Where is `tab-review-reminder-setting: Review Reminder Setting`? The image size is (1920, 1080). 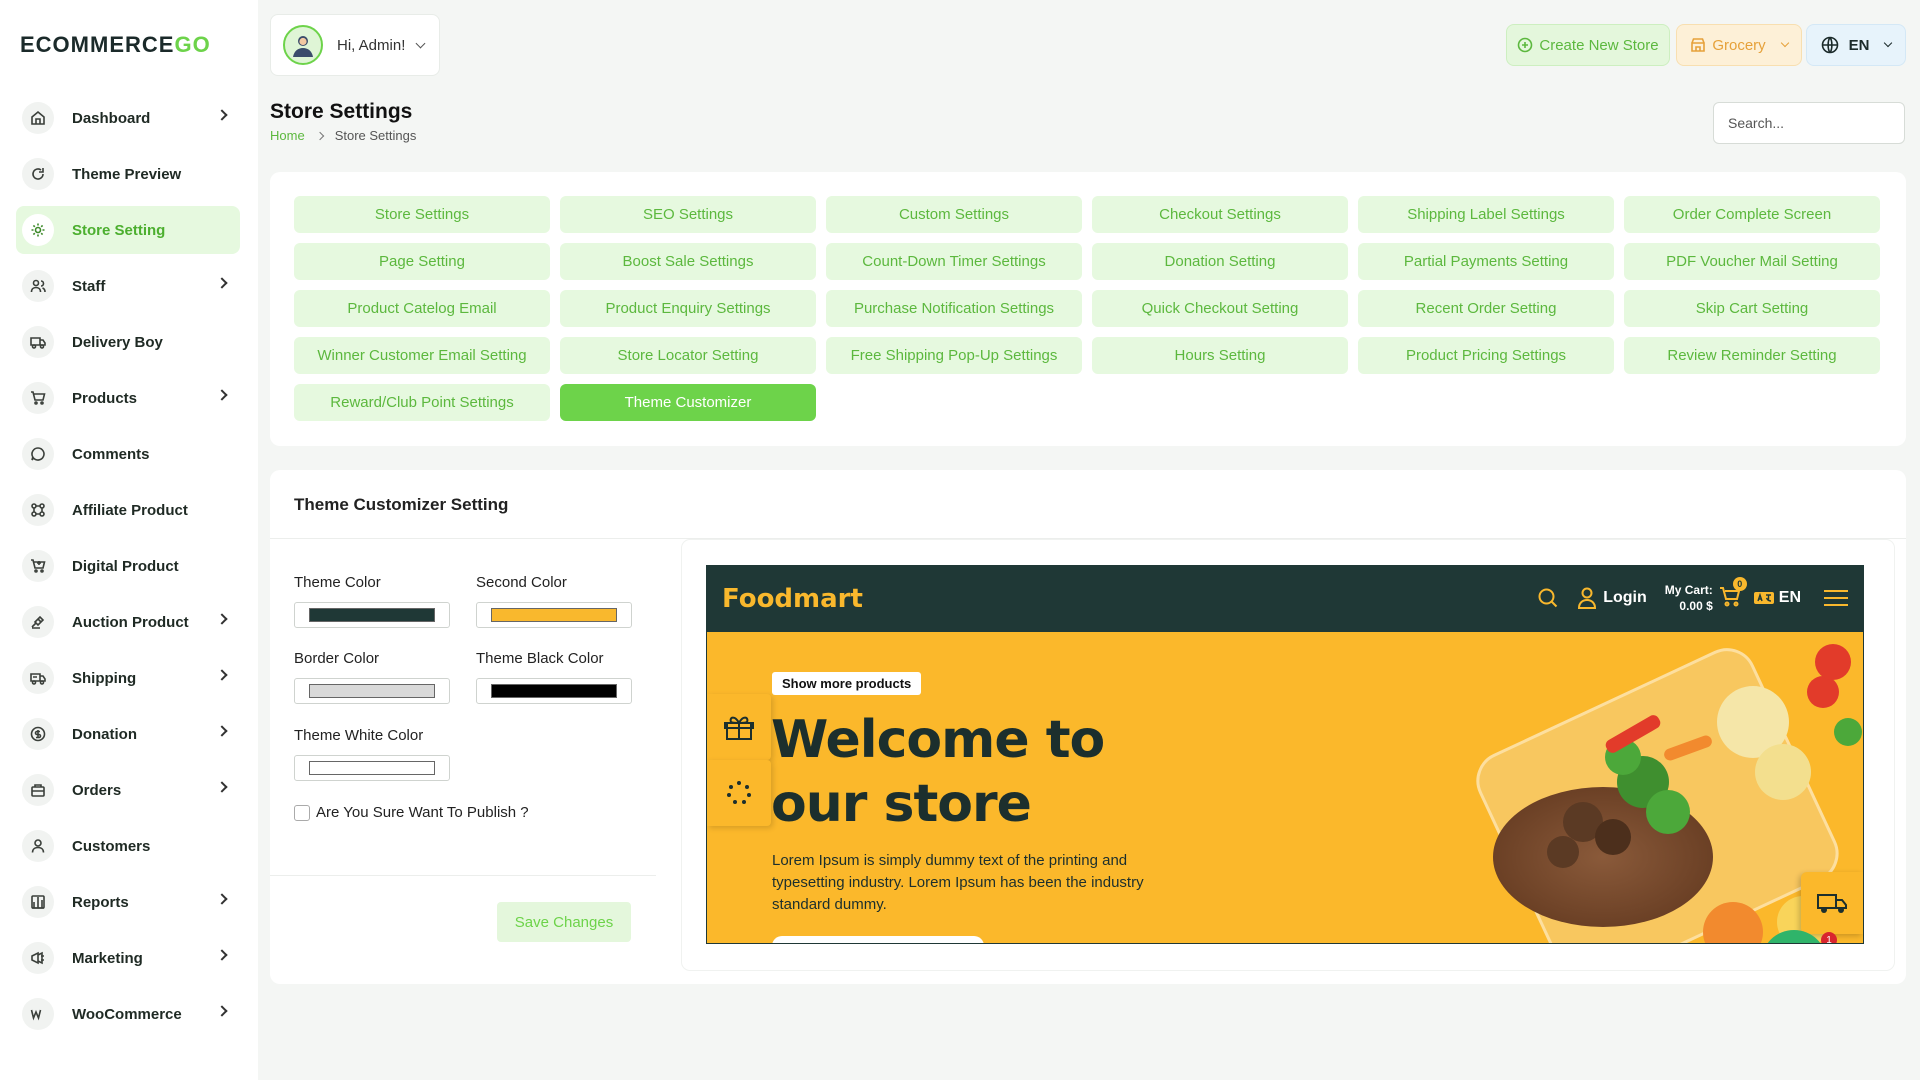
tab-review-reminder-setting: Review Reminder Setting is located at coordinates (1752, 355).